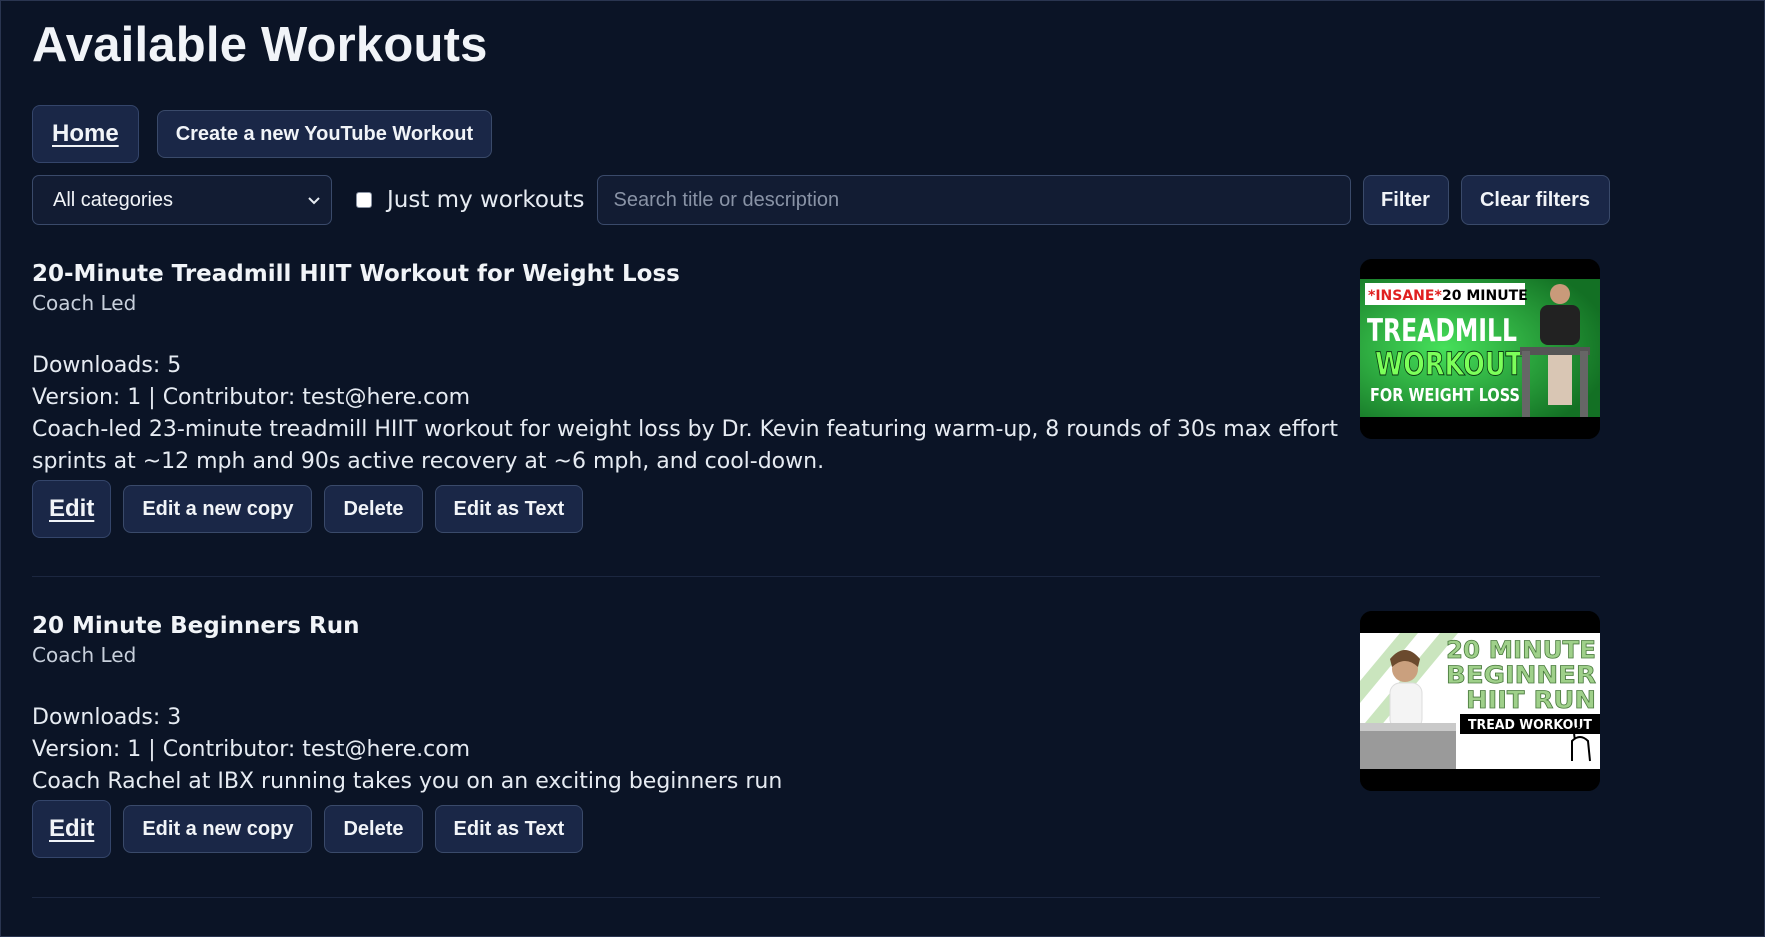  What do you see at coordinates (324, 134) in the screenshot?
I see `create-youtube-workout-button: Create a new YouTube Workout` at bounding box center [324, 134].